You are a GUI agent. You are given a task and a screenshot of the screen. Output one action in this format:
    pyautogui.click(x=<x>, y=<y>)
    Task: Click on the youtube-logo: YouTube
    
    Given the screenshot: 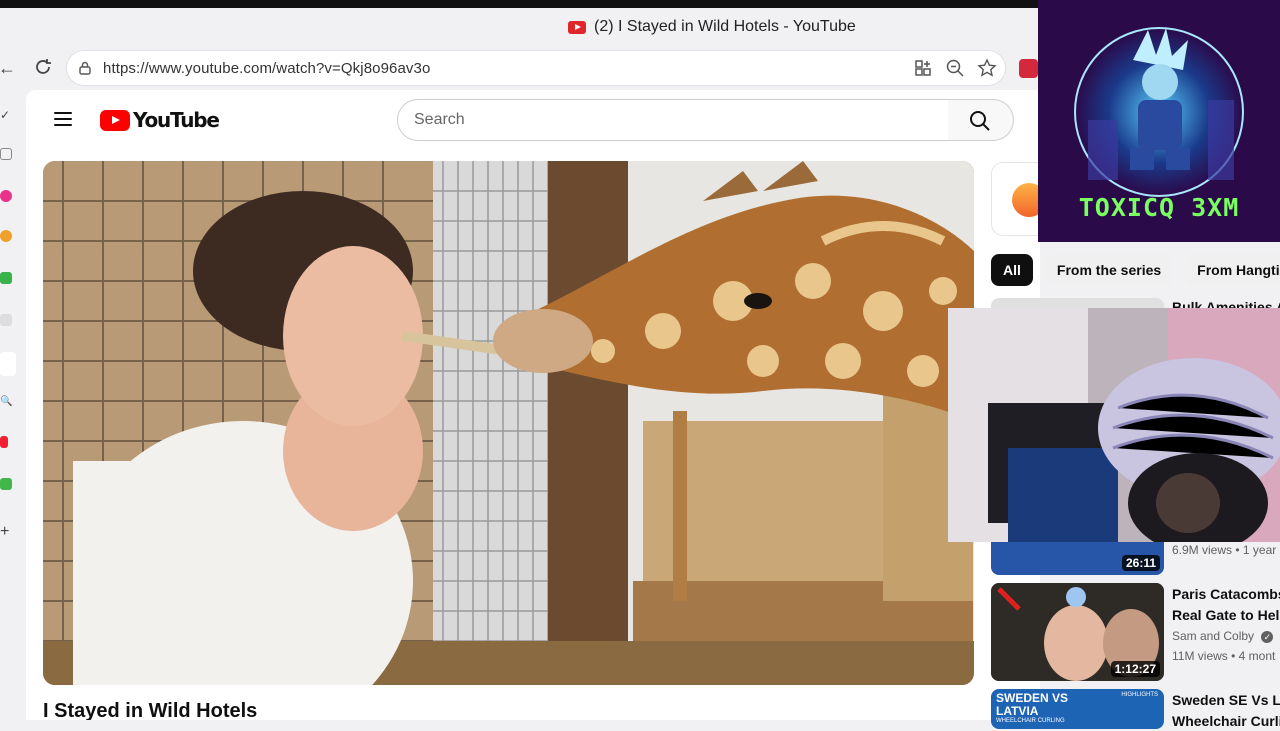 What is the action you would take?
    pyautogui.click(x=160, y=120)
    